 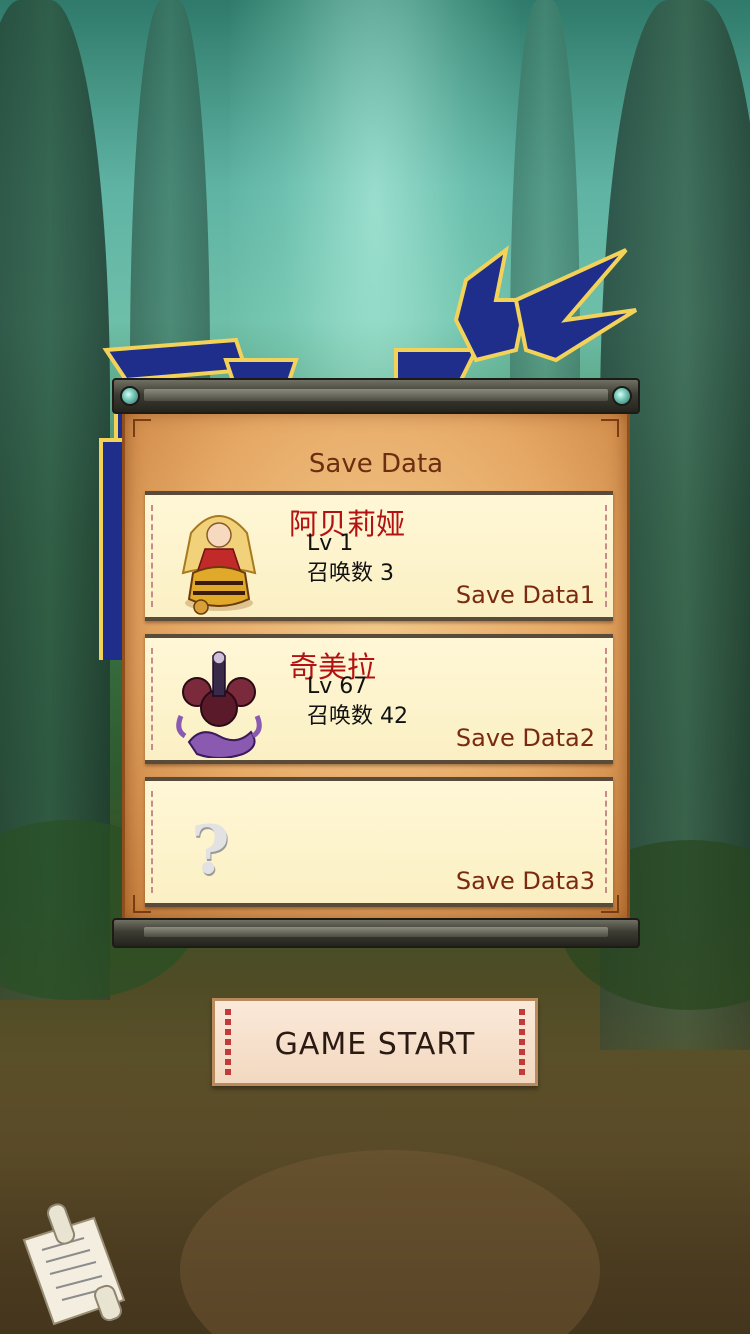 I want to click on character-portrait-chimera, so click(x=219, y=702).